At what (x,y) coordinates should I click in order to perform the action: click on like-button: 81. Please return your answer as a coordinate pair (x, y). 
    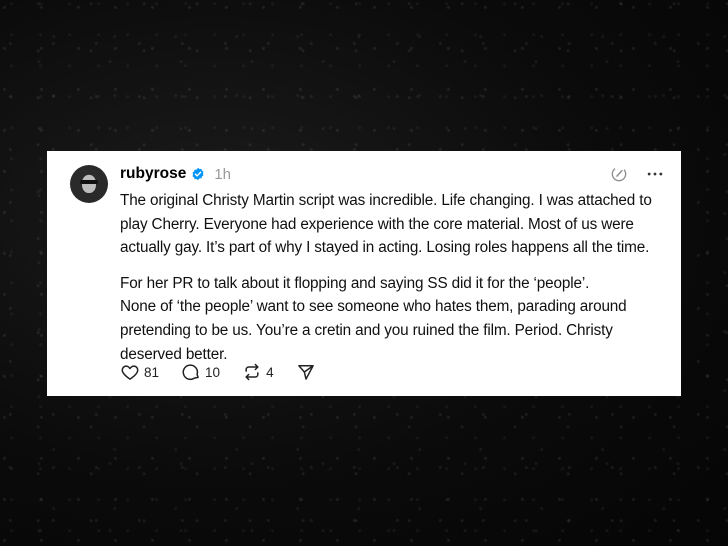
    Looking at the image, I should click on (139, 372).